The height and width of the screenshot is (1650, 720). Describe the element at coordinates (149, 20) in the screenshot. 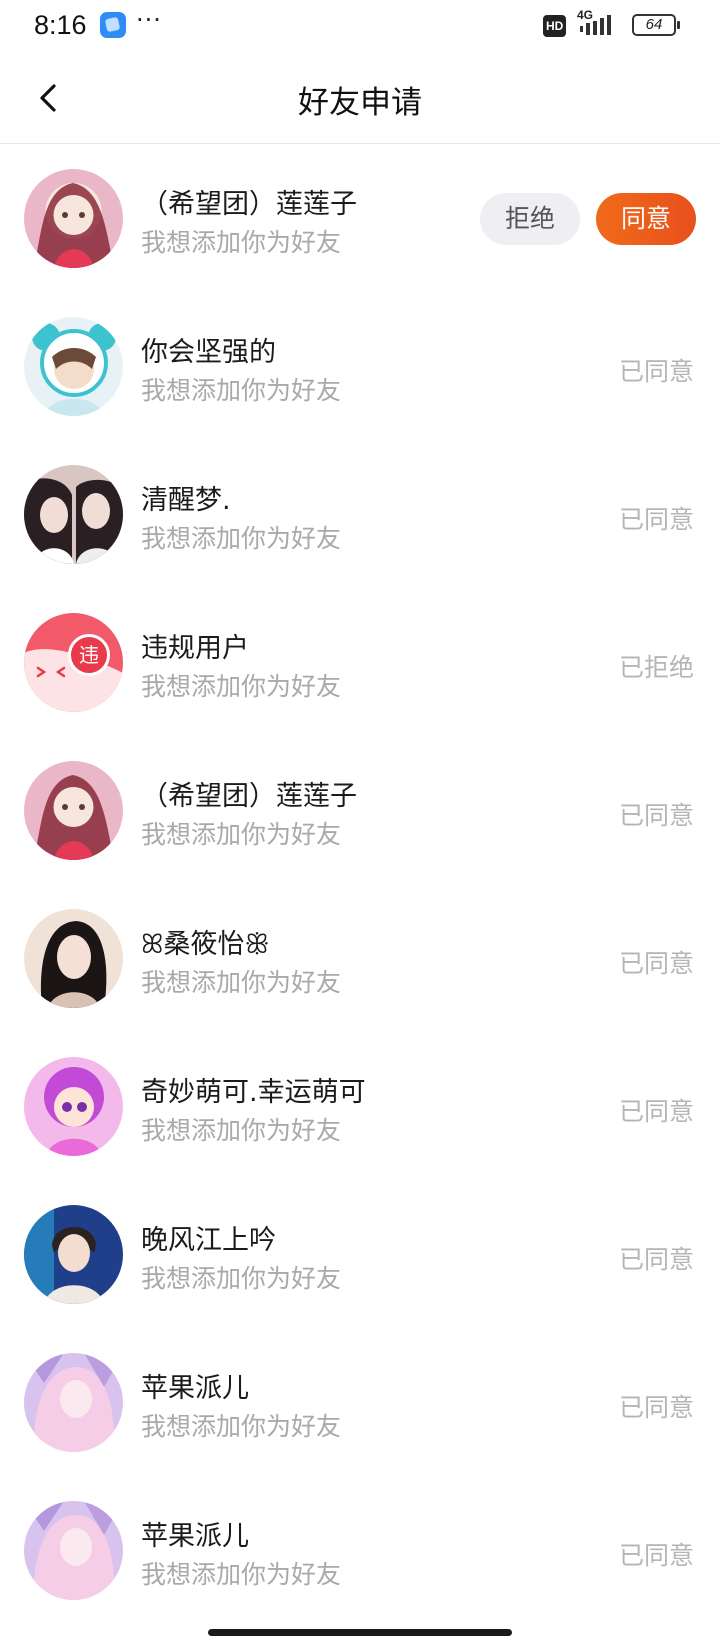

I see `more-notifications-icon: ···` at that location.